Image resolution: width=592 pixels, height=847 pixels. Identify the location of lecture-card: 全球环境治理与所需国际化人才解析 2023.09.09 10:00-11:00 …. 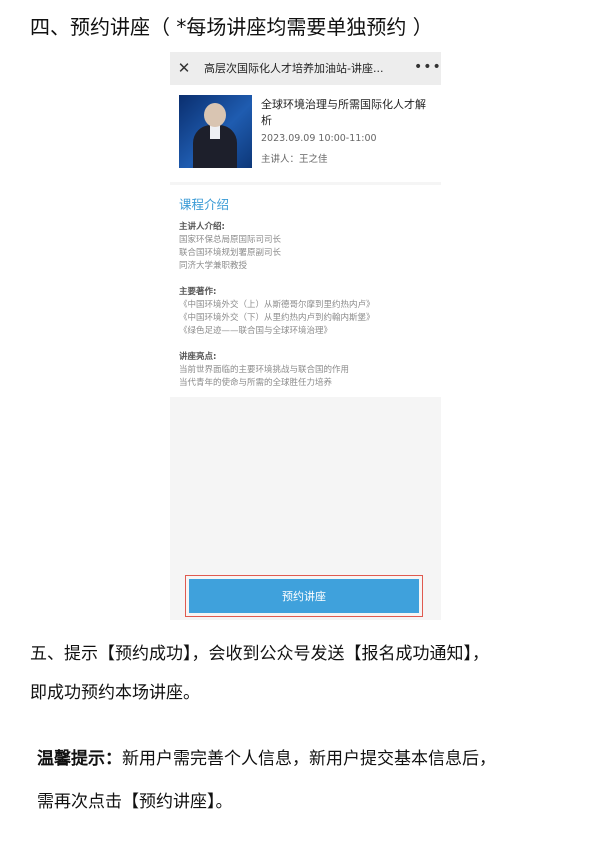
(305, 133).